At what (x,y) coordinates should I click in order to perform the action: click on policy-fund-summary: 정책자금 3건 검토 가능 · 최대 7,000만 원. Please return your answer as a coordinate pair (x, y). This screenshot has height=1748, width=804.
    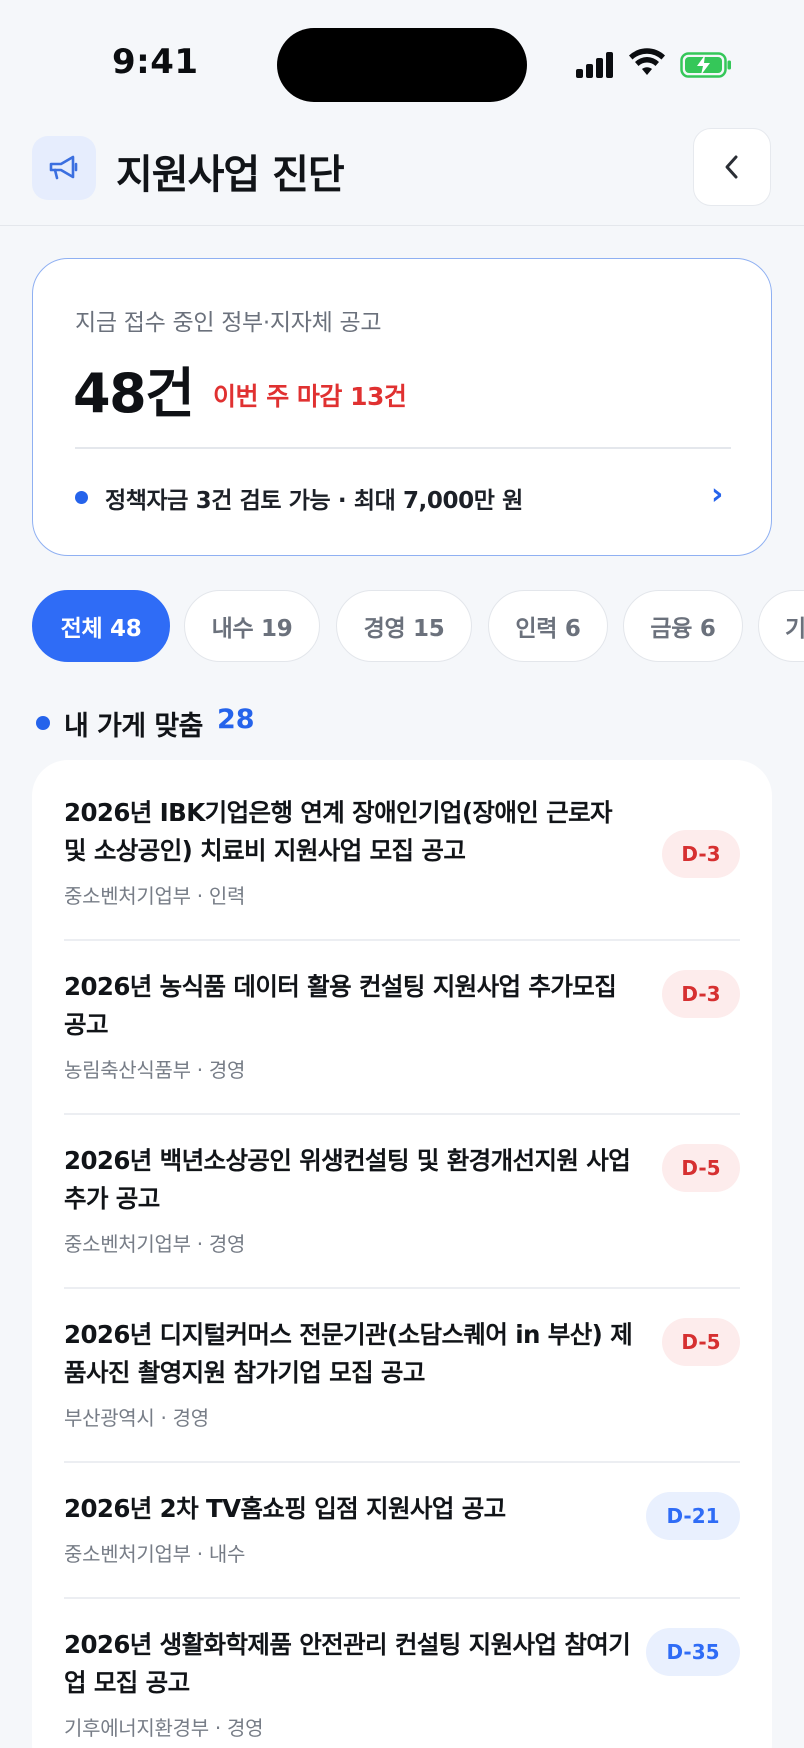
    Looking at the image, I should click on (314, 501).